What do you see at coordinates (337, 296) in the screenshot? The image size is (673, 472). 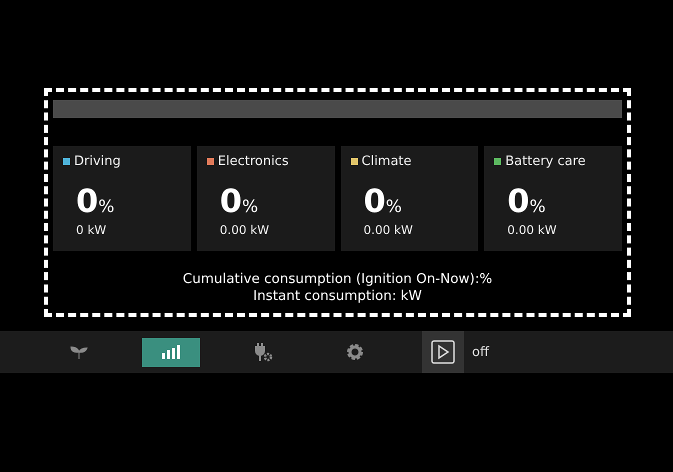 I see `summary-text: Instant consumption: kW` at bounding box center [337, 296].